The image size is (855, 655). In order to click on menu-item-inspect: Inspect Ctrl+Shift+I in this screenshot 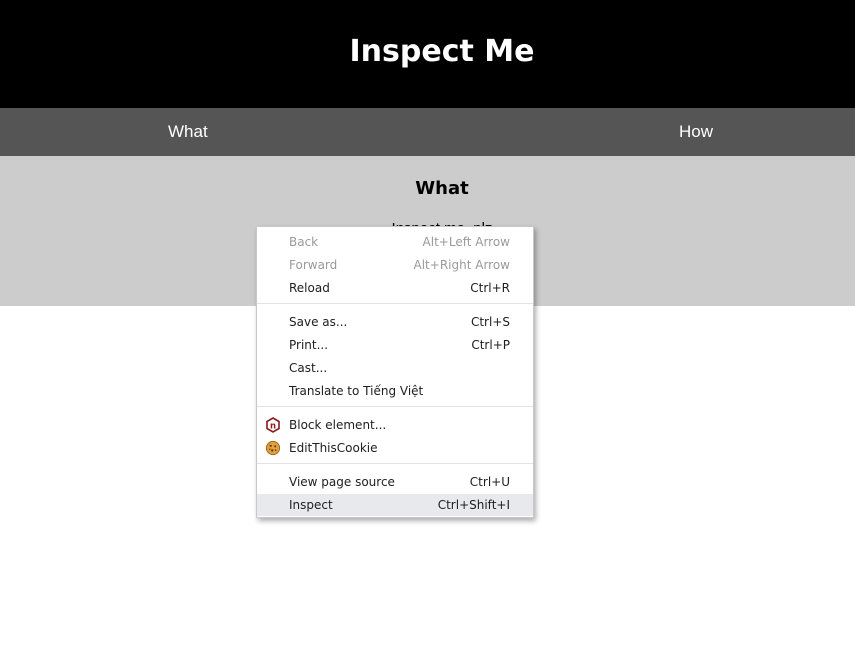, I will do `click(395, 505)`.